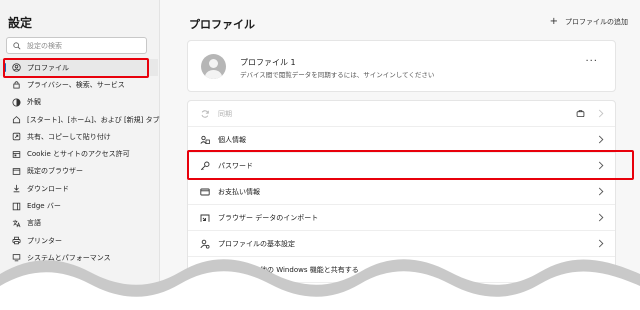  Describe the element at coordinates (16, 136) in the screenshot. I see `share-icon` at that location.